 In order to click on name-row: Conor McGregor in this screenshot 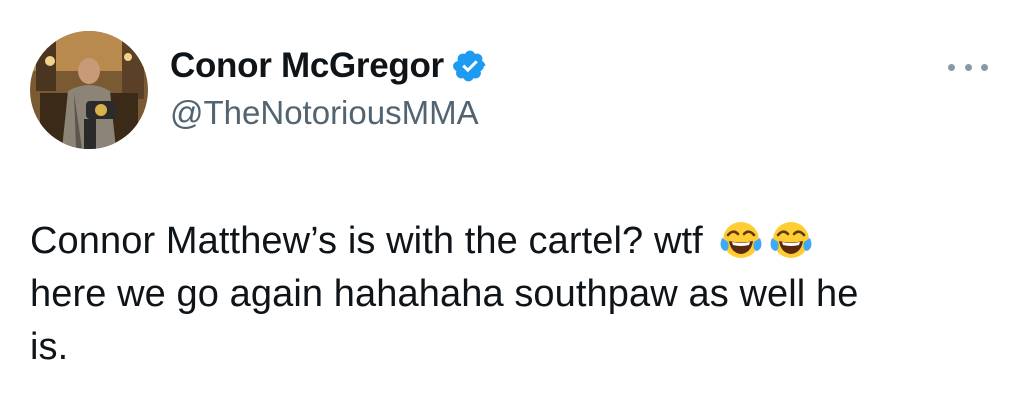, I will do `click(329, 66)`.